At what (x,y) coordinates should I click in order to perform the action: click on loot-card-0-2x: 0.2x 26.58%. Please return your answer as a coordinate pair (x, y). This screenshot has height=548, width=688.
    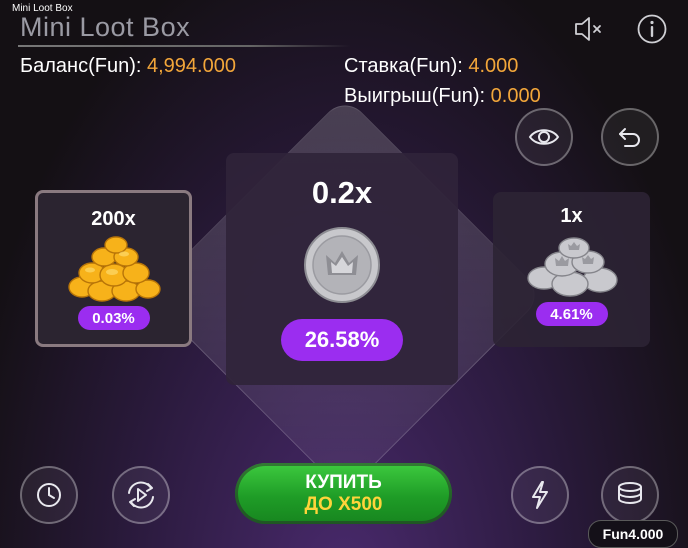
    Looking at the image, I should click on (342, 269).